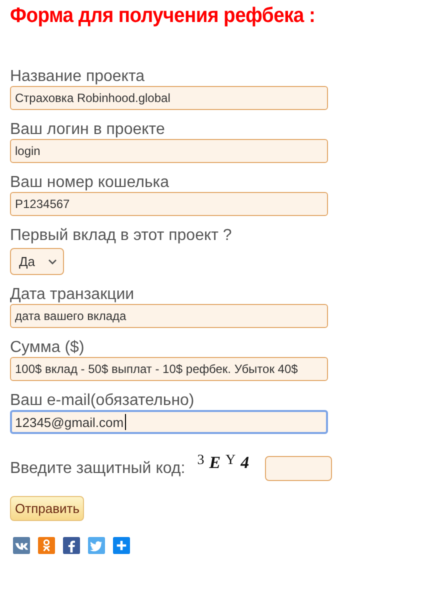  I want to click on bird-icon, so click(96, 545).